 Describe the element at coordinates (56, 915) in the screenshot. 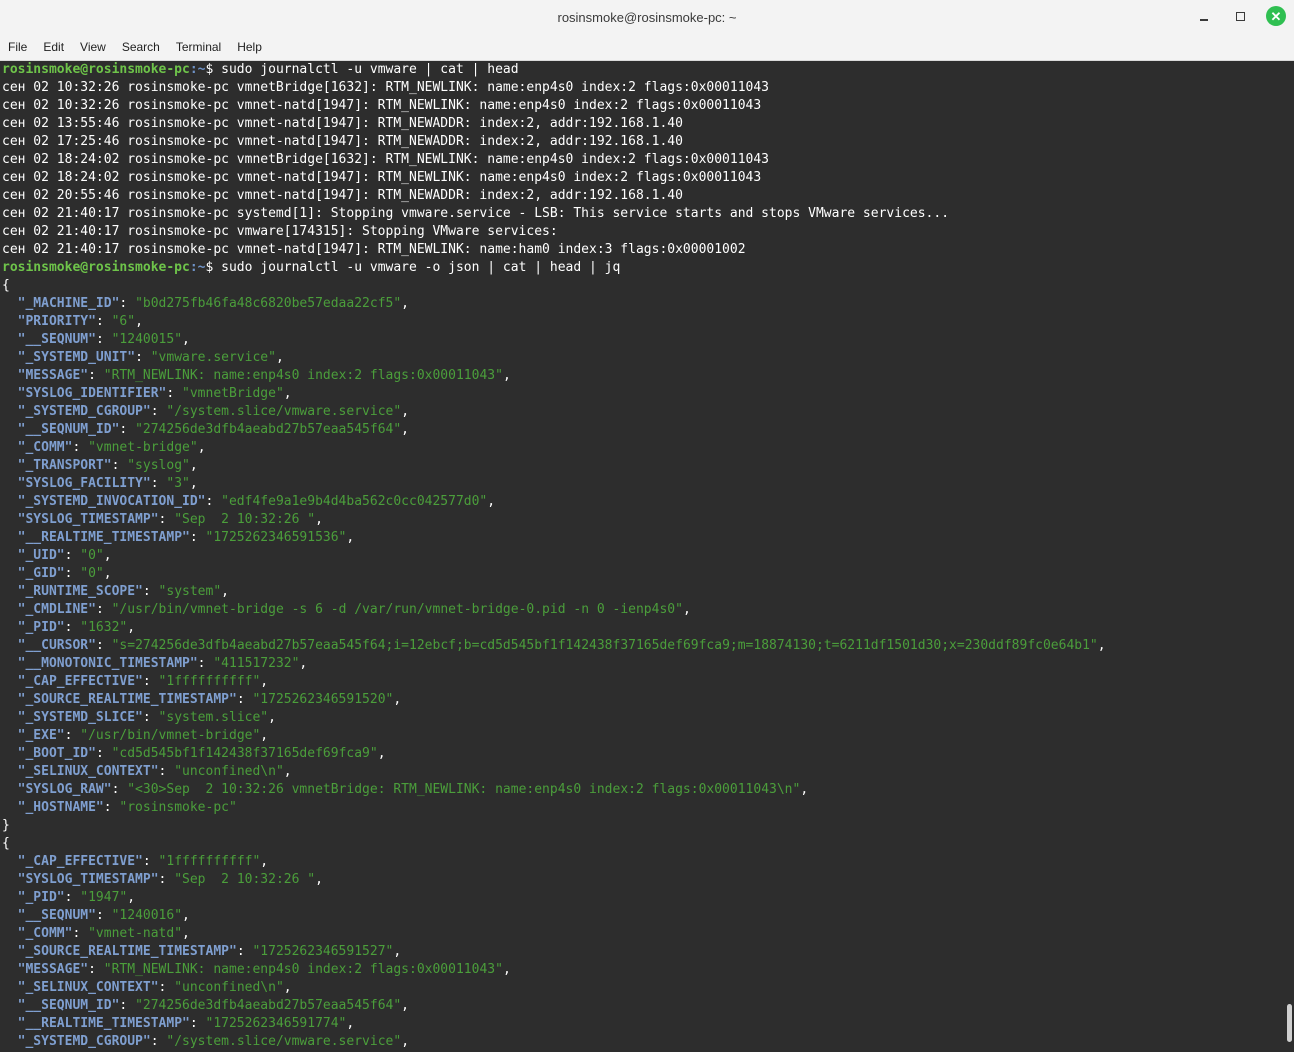

I see `json-key: "__SEQNUM"` at that location.